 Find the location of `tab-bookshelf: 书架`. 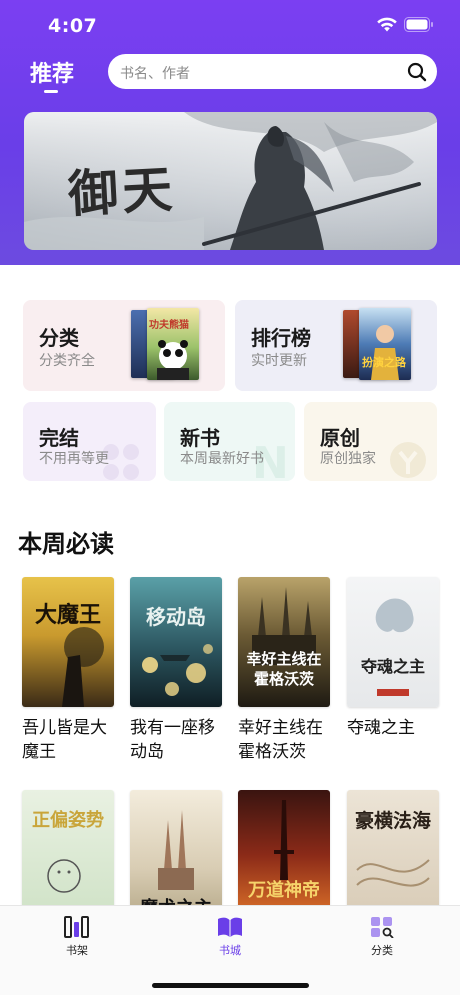

tab-bookshelf: 书架 is located at coordinates (77, 937).